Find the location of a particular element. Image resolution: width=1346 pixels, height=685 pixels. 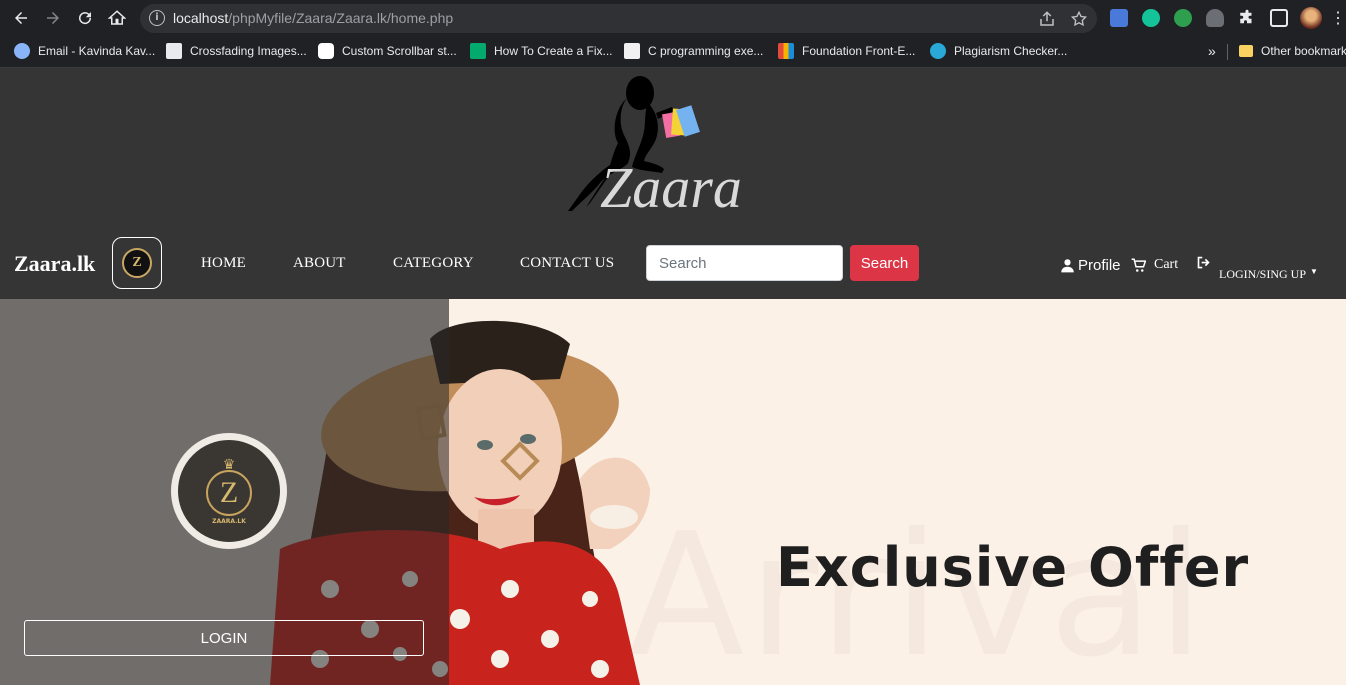

profile-avatar is located at coordinates (1311, 18).